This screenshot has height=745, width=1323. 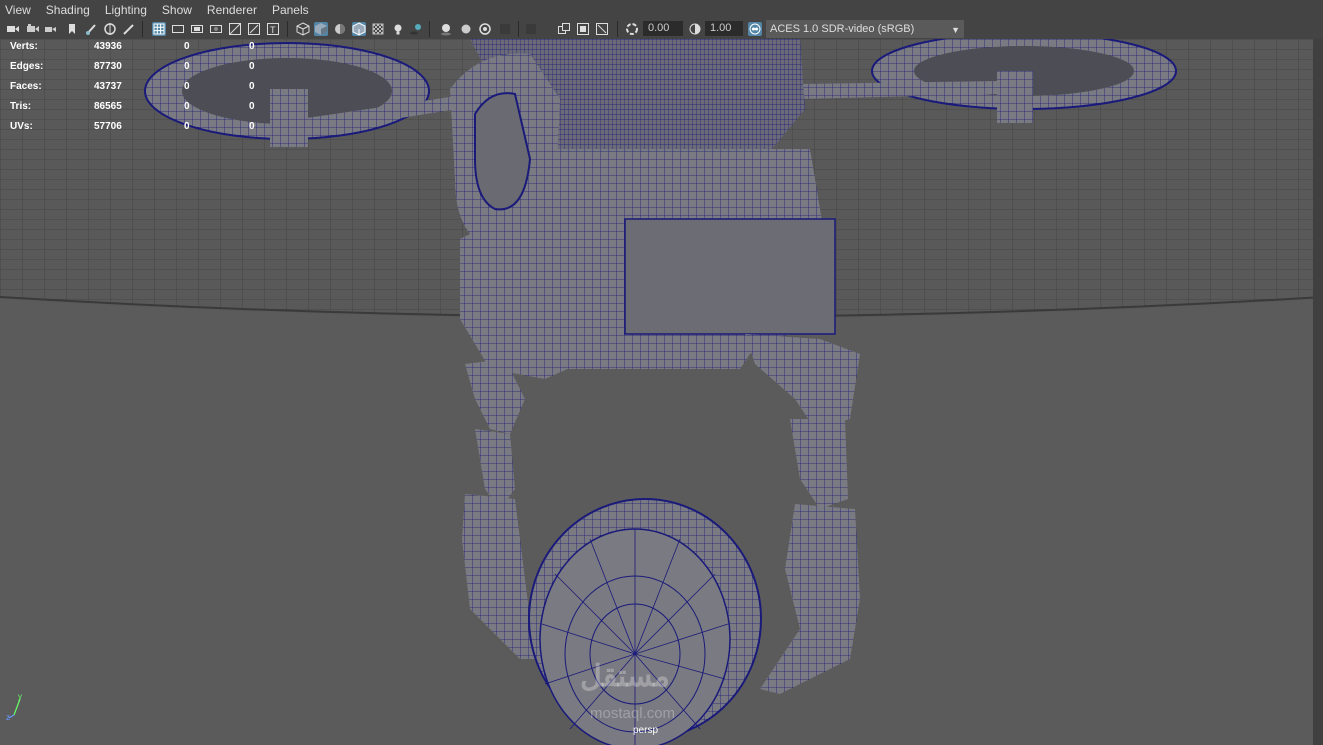 I want to click on image-plane-icon, so click(x=91, y=29).